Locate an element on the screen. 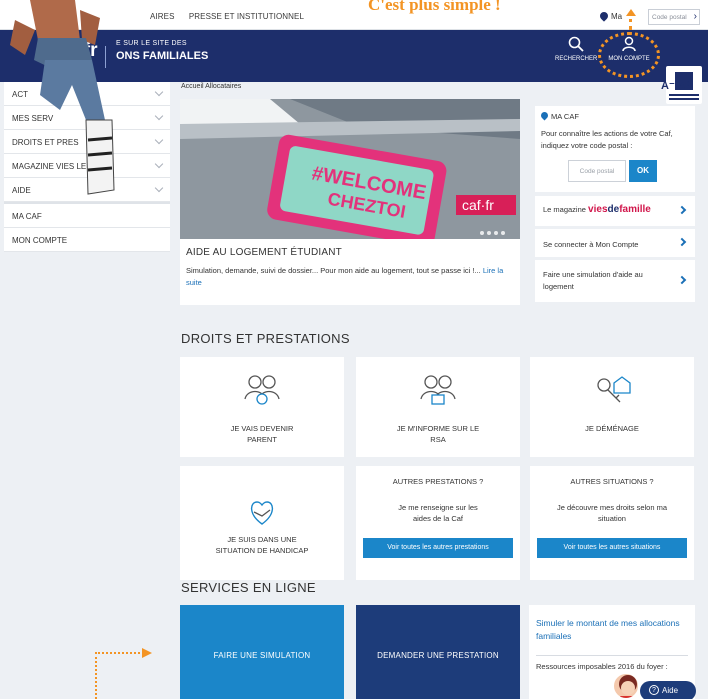 The height and width of the screenshot is (699, 708). welcome-line-2: ONS FAMILIALES is located at coordinates (162, 56).